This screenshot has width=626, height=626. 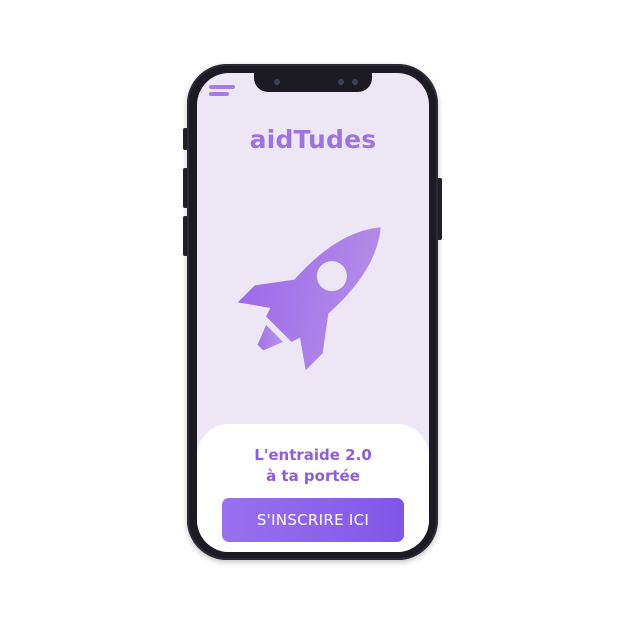 I want to click on hamburger-menu-icon, so click(x=222, y=94).